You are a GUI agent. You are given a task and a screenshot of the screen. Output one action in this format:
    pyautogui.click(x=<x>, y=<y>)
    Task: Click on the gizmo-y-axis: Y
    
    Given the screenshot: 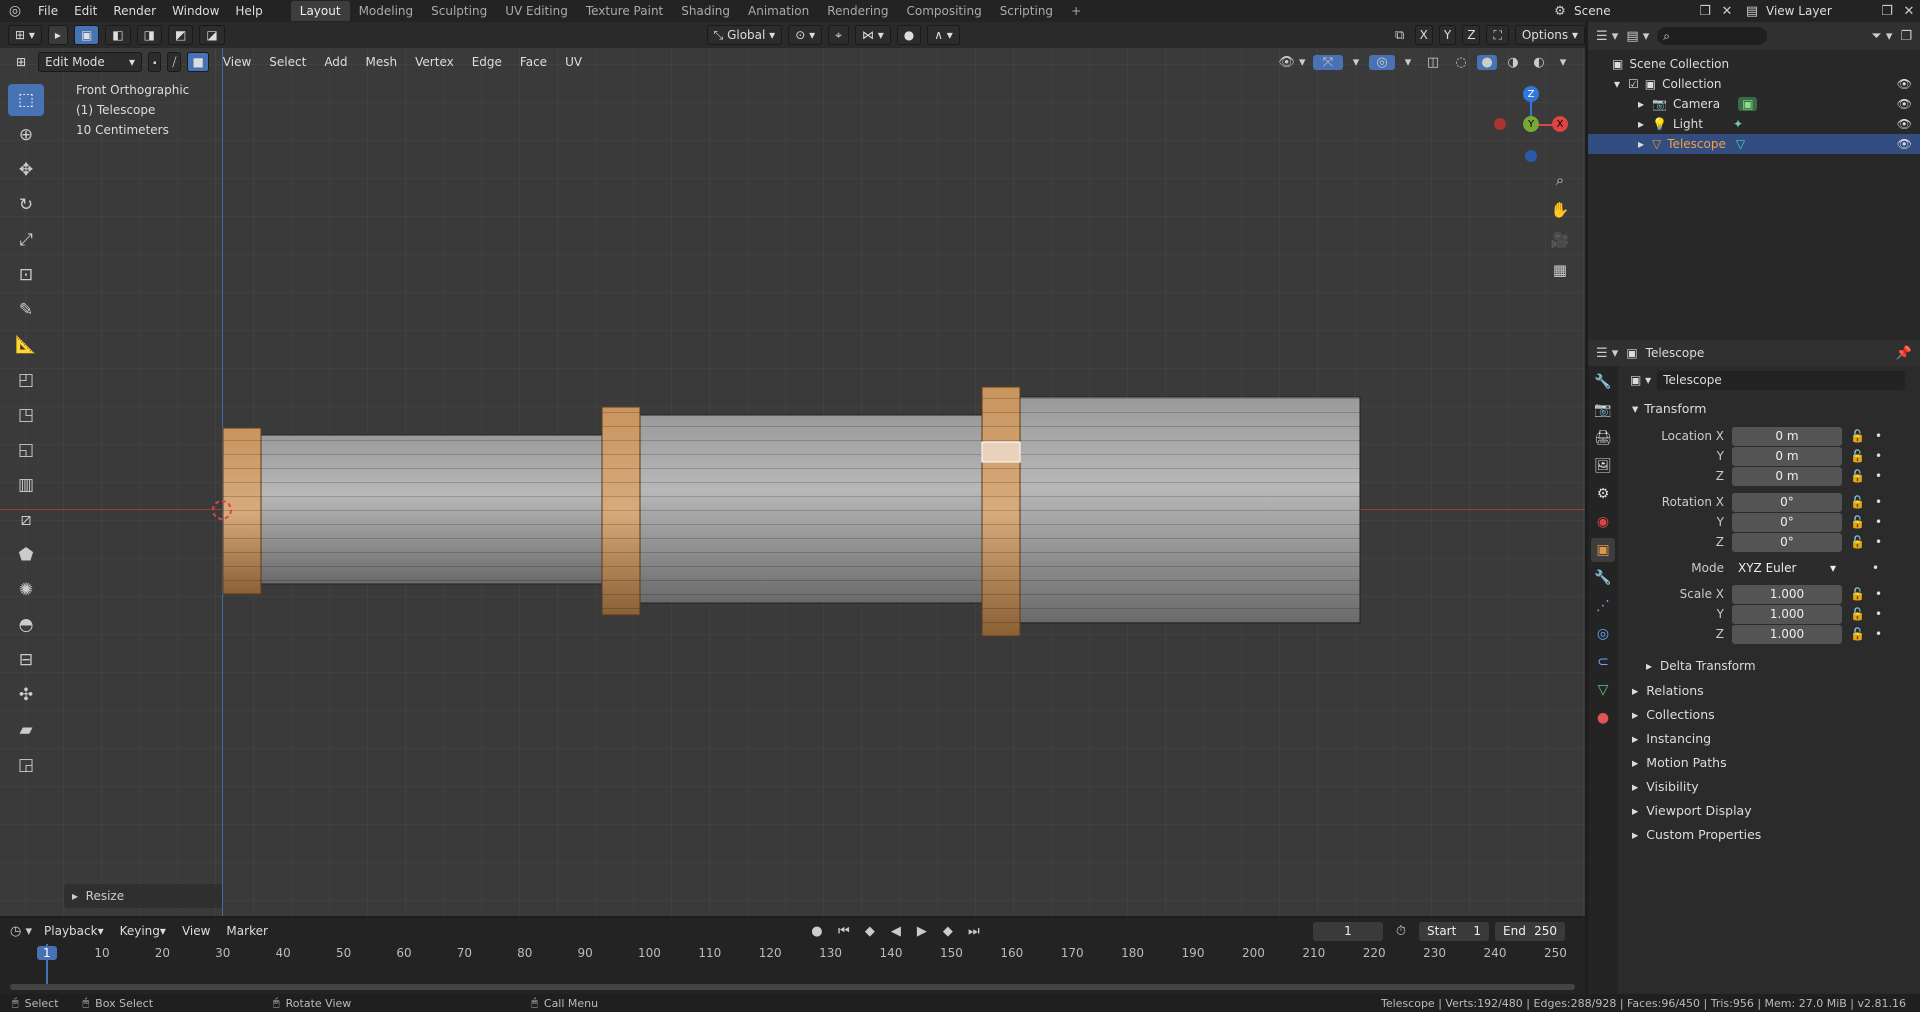 What is the action you would take?
    pyautogui.click(x=1531, y=124)
    